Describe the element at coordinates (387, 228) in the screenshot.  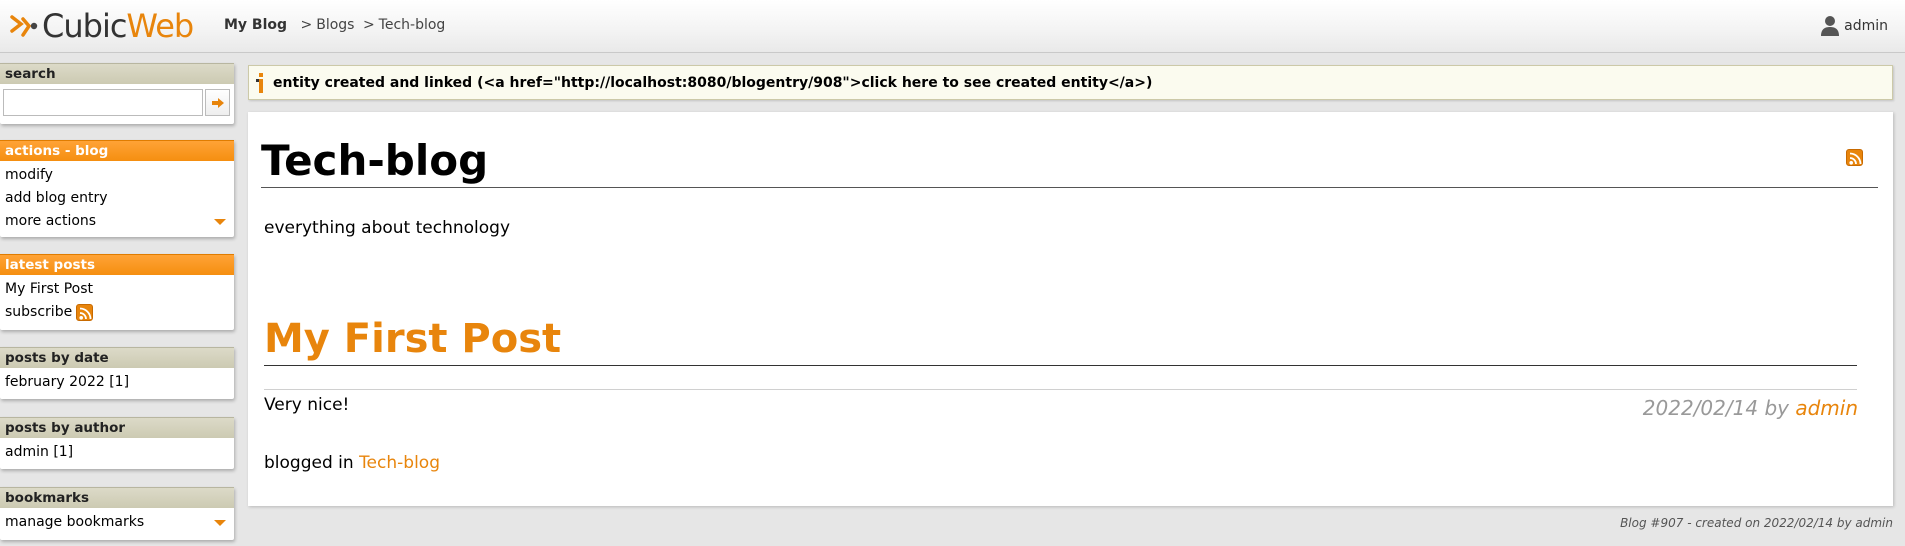
I see `blog-description: everything about technology` at that location.